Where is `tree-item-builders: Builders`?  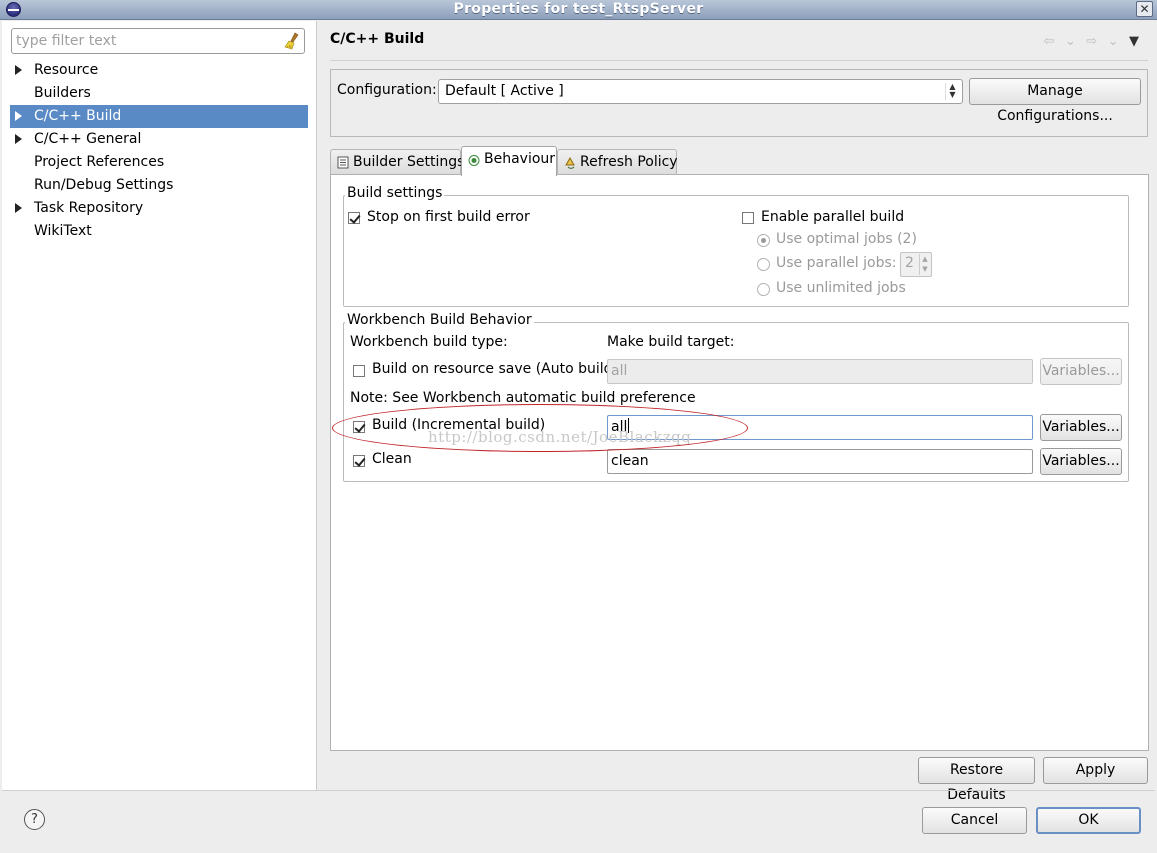
tree-item-builders: Builders is located at coordinates (159, 93).